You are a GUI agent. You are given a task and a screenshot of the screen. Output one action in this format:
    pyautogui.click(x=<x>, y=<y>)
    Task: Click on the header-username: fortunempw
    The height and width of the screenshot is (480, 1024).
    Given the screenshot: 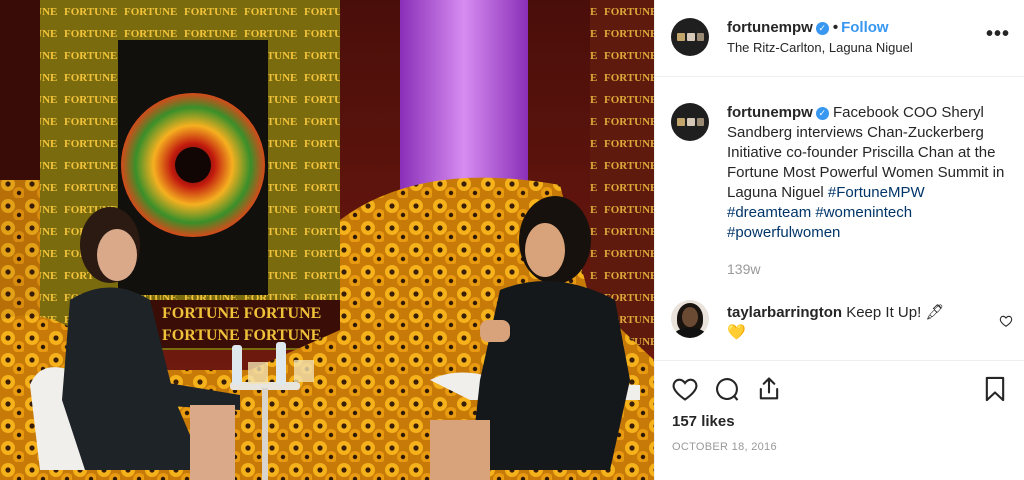 What is the action you would take?
    pyautogui.click(x=770, y=27)
    